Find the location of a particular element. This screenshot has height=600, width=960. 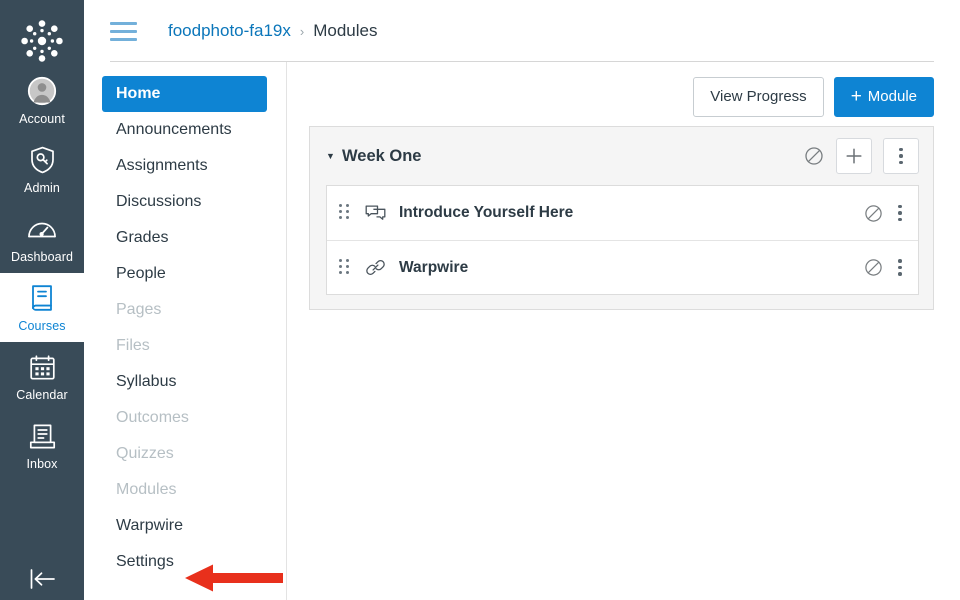

book-icon is located at coordinates (42, 298).